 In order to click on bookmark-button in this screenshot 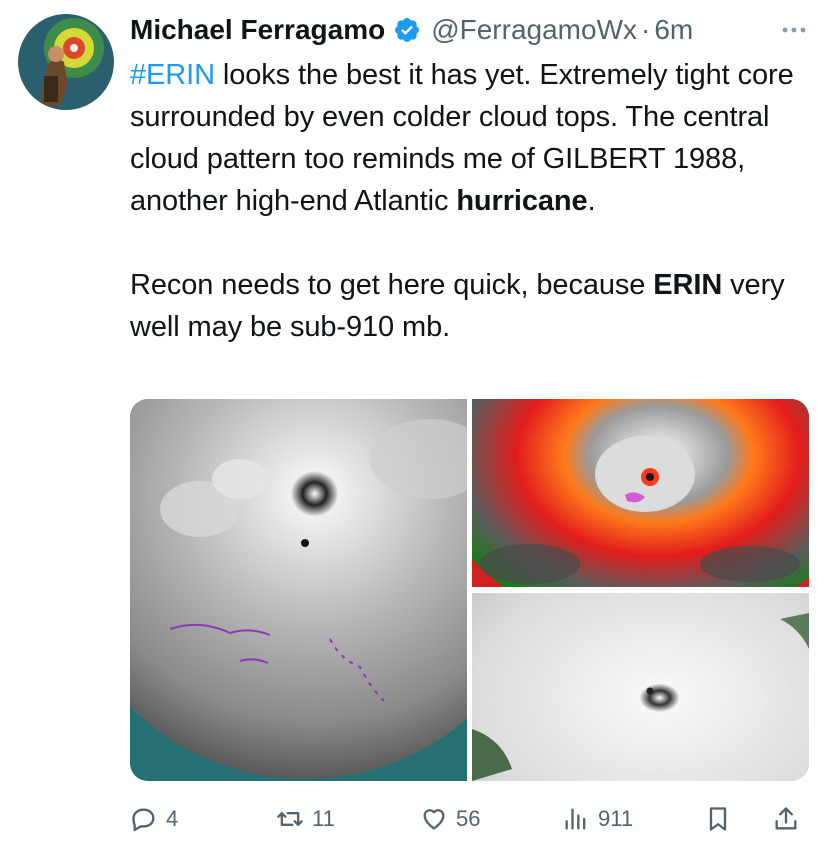, I will do `click(722, 819)`.